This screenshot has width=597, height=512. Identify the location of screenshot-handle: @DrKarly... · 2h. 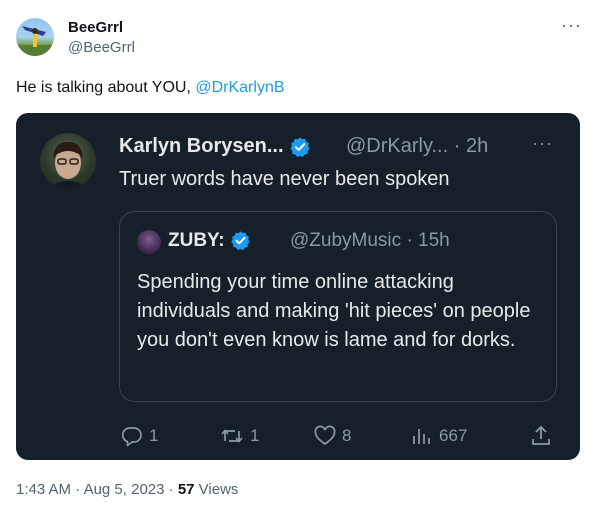
(417, 146).